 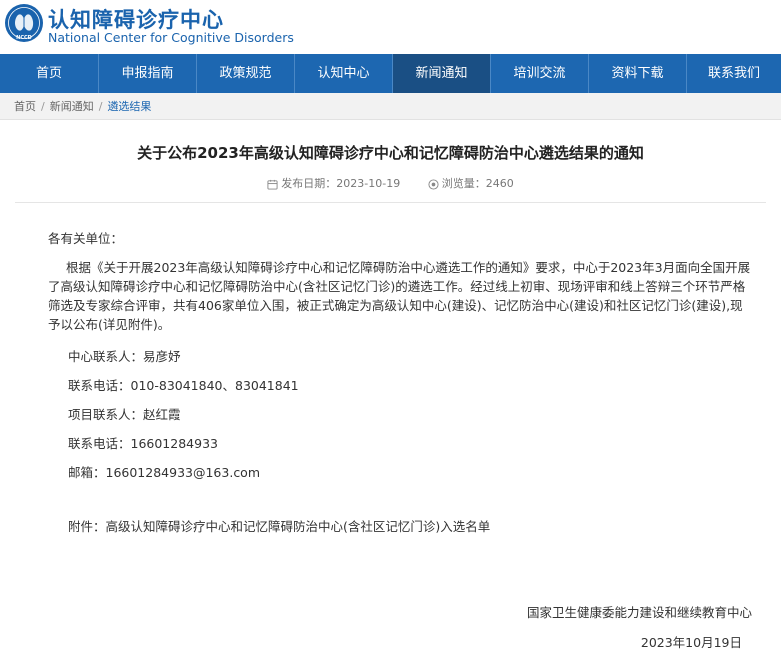 What do you see at coordinates (109, 324) in the screenshot?
I see `paragraph-line: 予以公布(详见附件)。` at bounding box center [109, 324].